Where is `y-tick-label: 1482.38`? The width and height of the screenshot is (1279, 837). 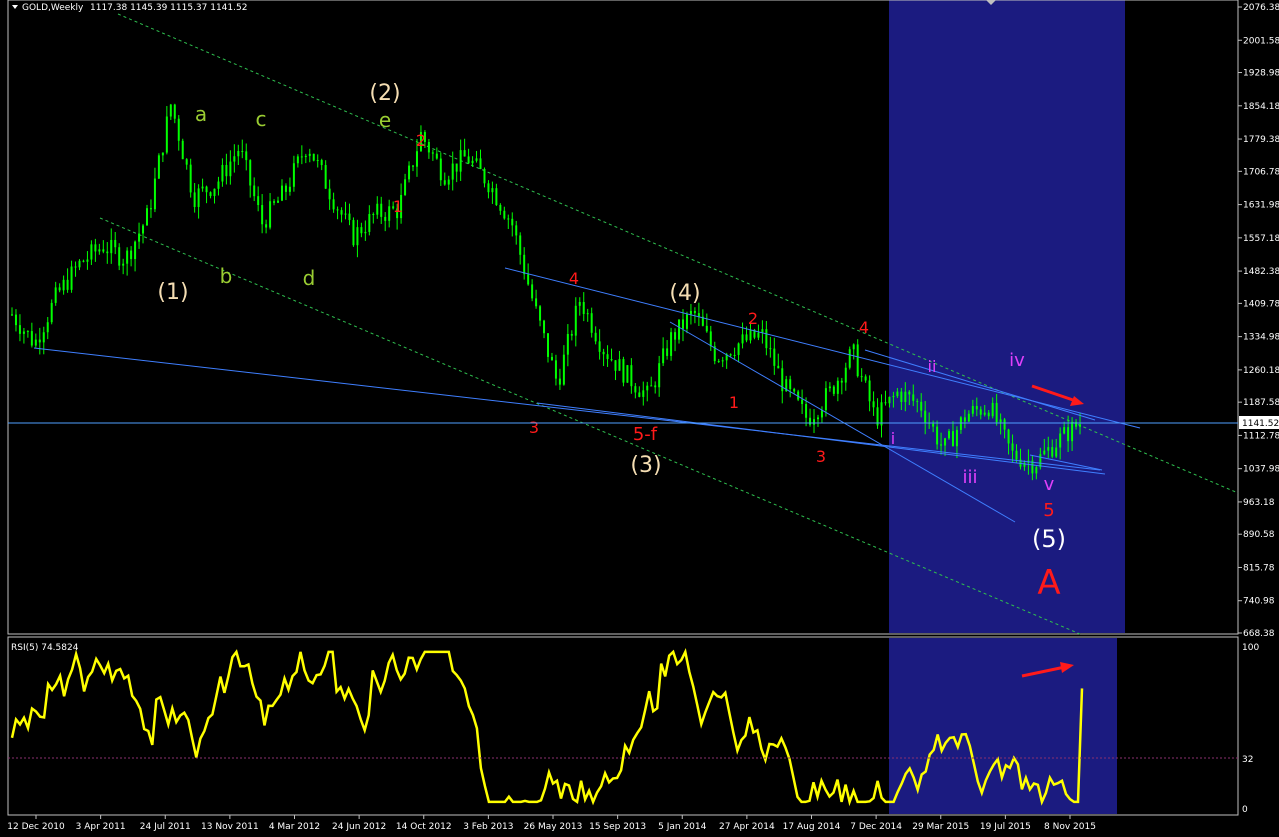 y-tick-label: 1482.38 is located at coordinates (1261, 272).